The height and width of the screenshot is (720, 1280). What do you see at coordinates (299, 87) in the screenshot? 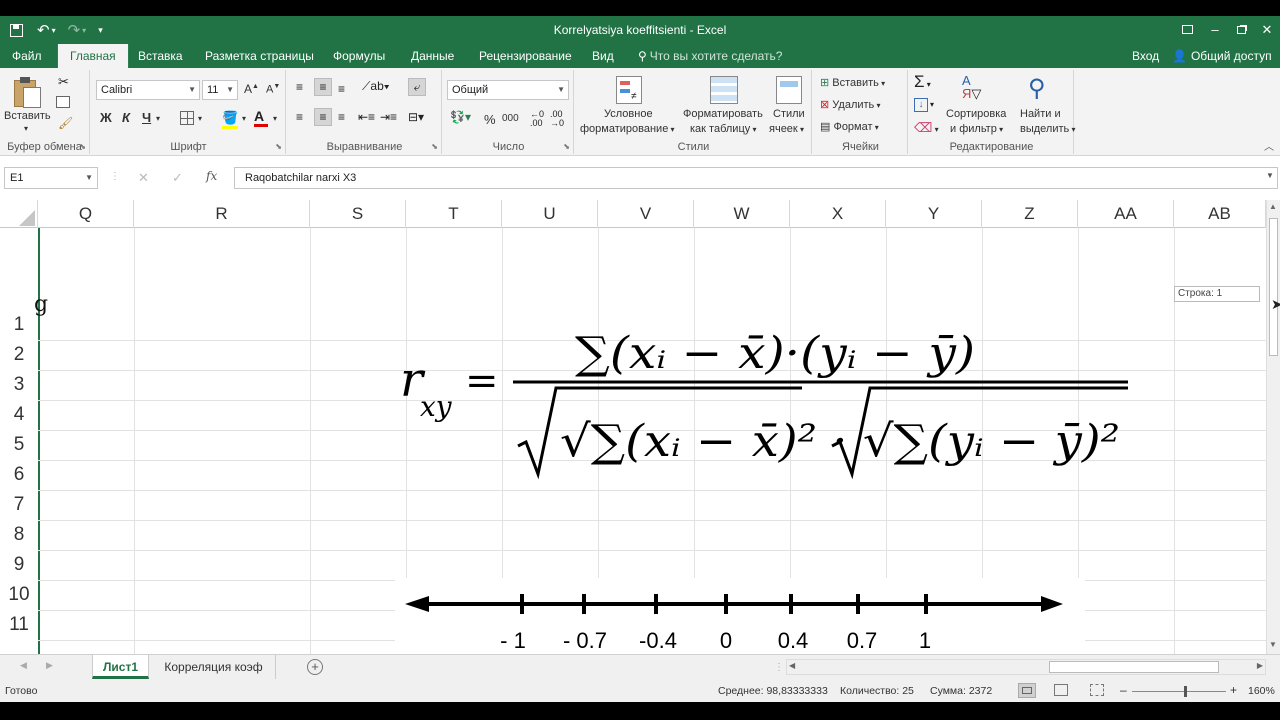
I see `align-top-icon: ≡` at bounding box center [299, 87].